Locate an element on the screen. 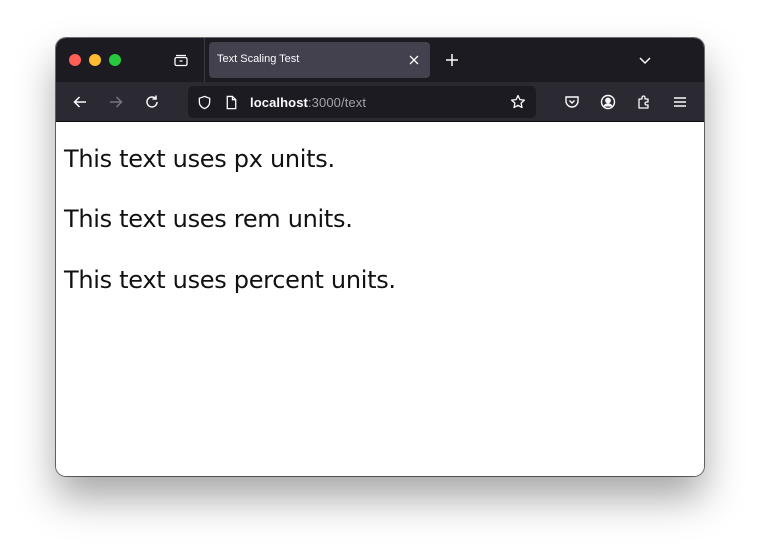  tab-strip: Text Scaling Test is located at coordinates (380, 60).